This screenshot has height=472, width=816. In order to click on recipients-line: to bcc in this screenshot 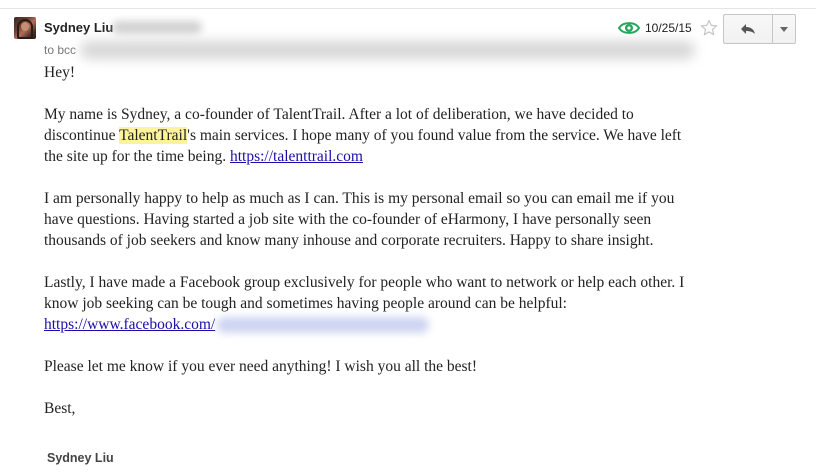, I will do `click(60, 50)`.